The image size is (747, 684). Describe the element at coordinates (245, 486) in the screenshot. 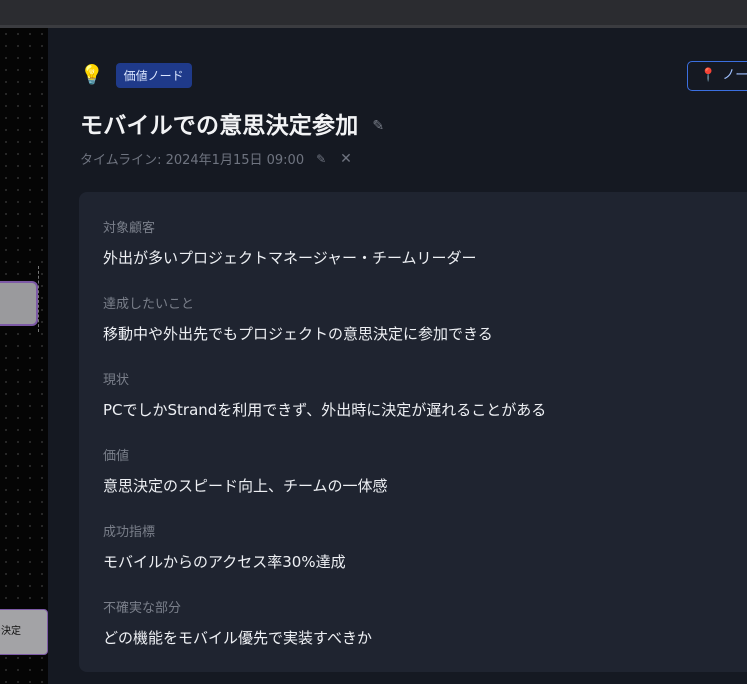

I see `field-value: 意思決定のスピード向上、チームの一体感` at that location.